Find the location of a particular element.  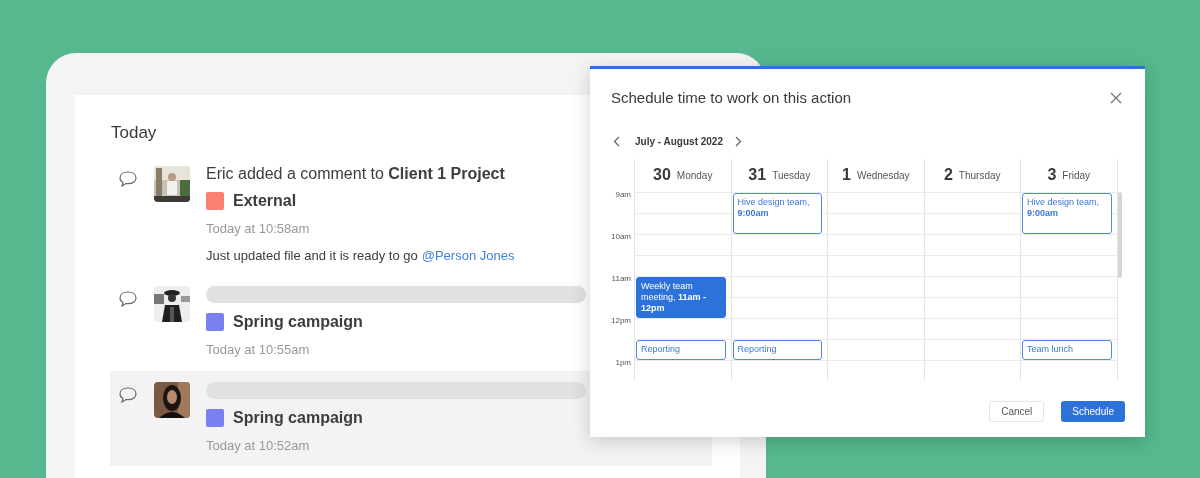

date-range: July - August 2022 is located at coordinates (679, 141).